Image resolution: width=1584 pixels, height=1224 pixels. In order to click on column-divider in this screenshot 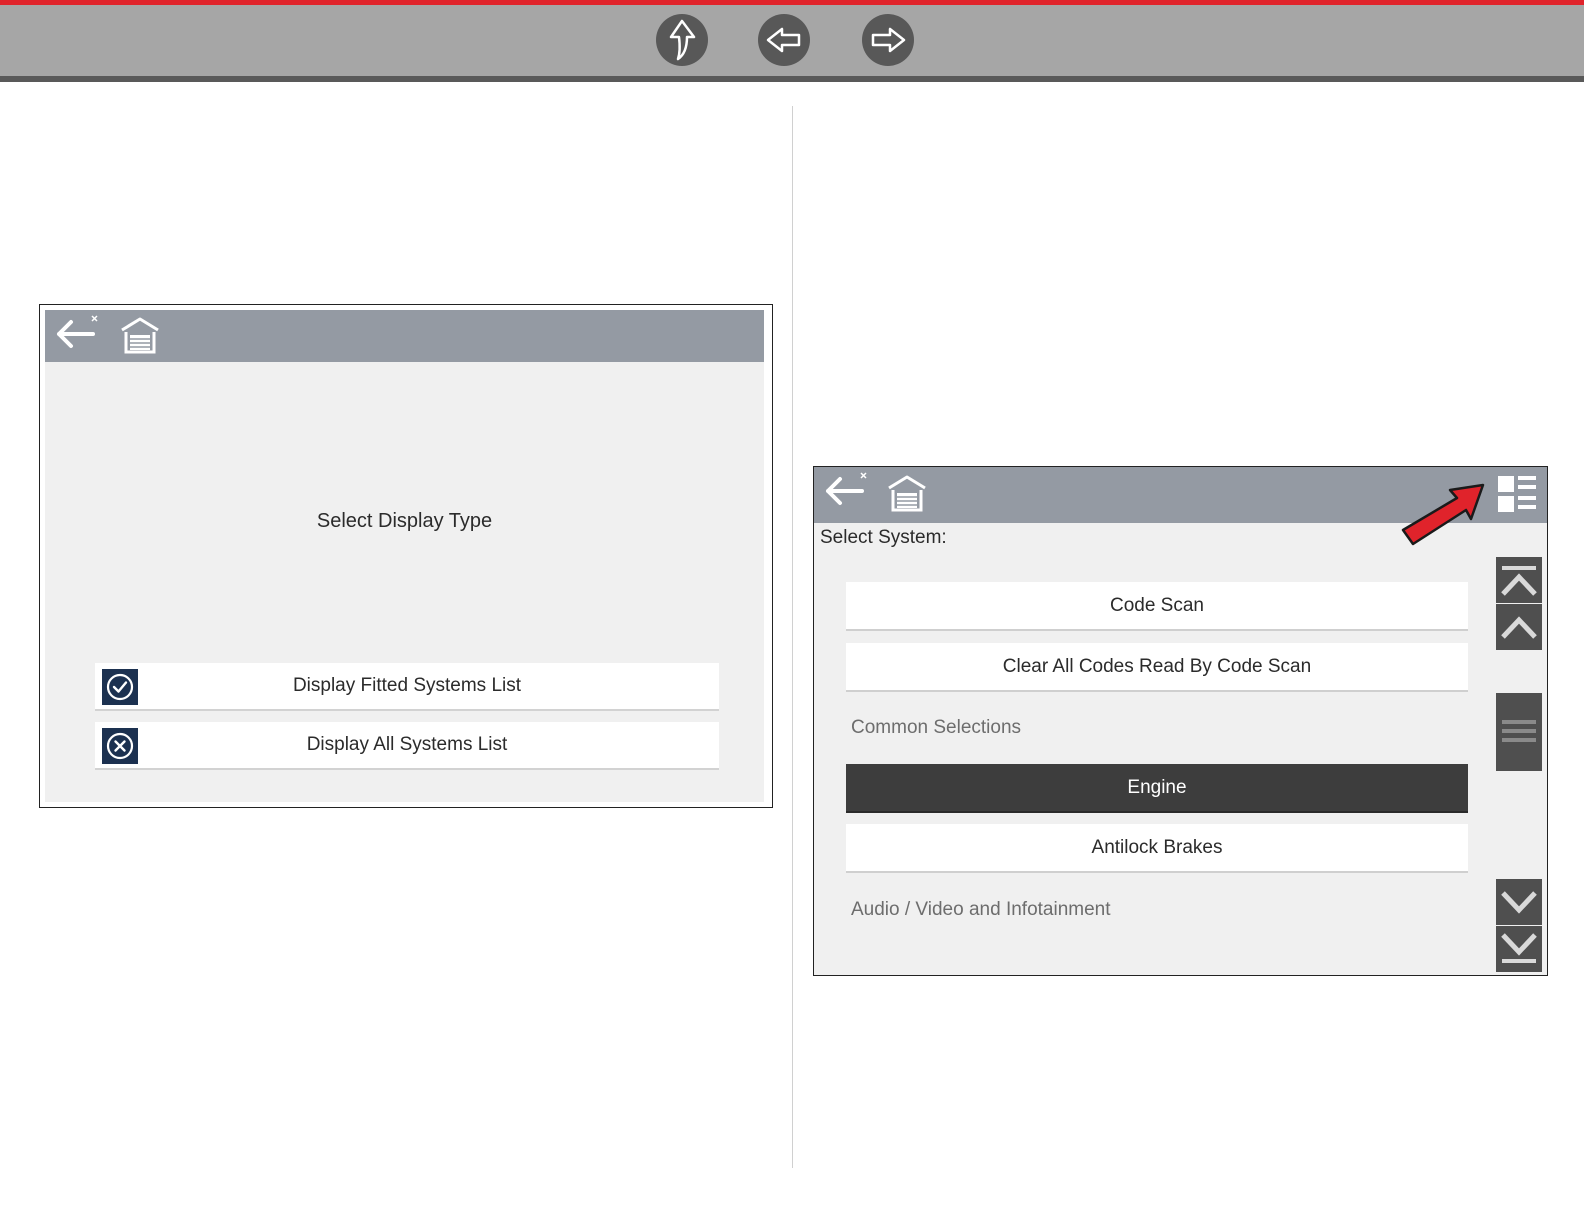, I will do `click(792, 637)`.